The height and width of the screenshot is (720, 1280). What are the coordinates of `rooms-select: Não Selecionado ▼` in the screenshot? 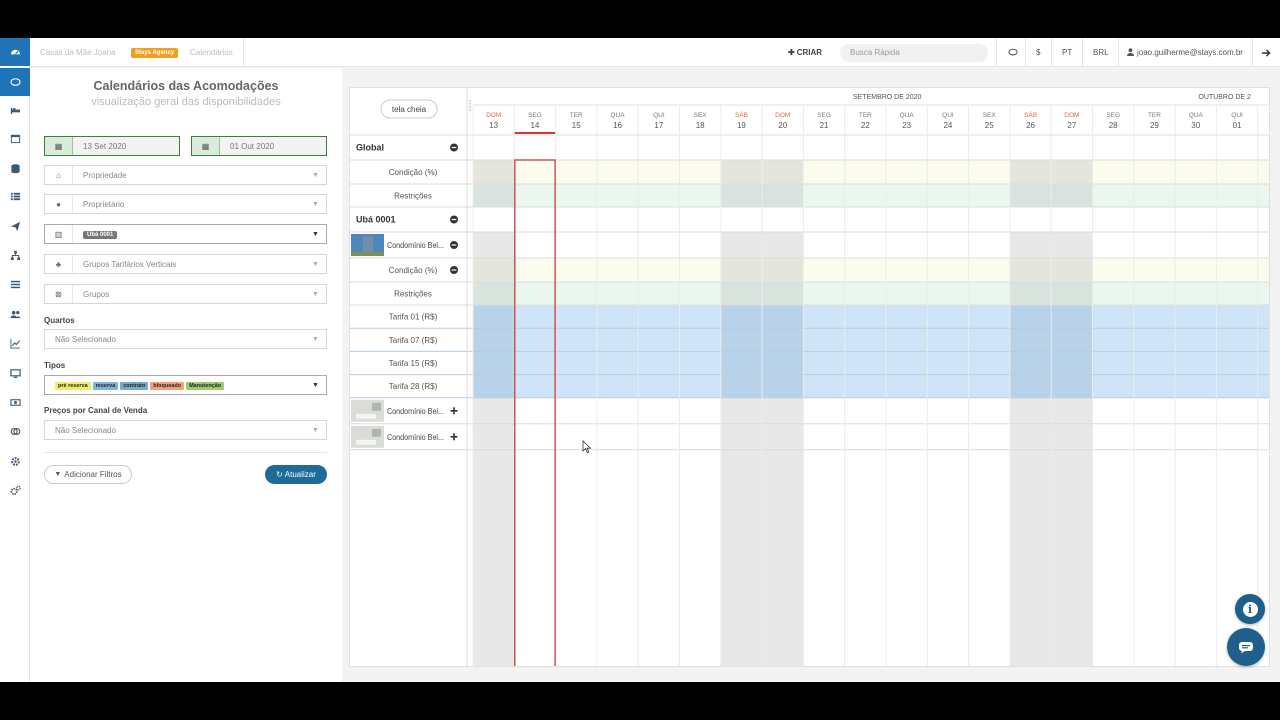 It's located at (185, 339).